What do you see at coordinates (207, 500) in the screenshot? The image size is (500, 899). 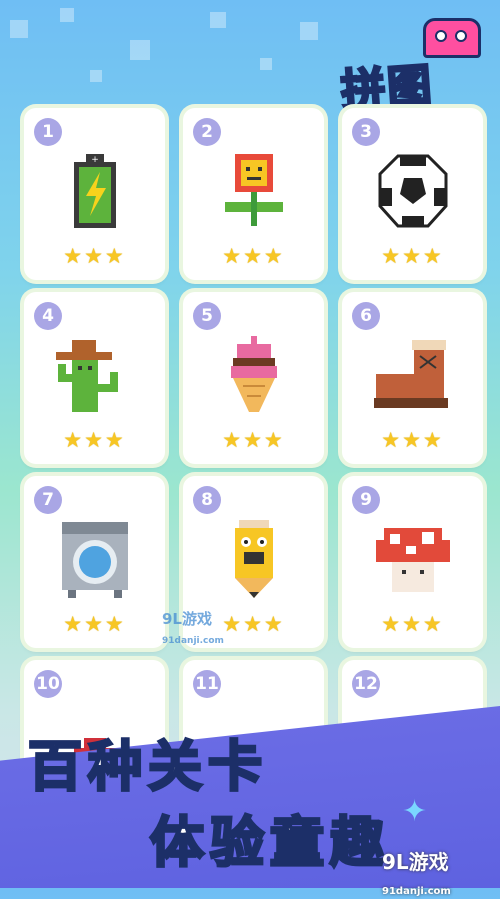 I see `level-number: 8` at bounding box center [207, 500].